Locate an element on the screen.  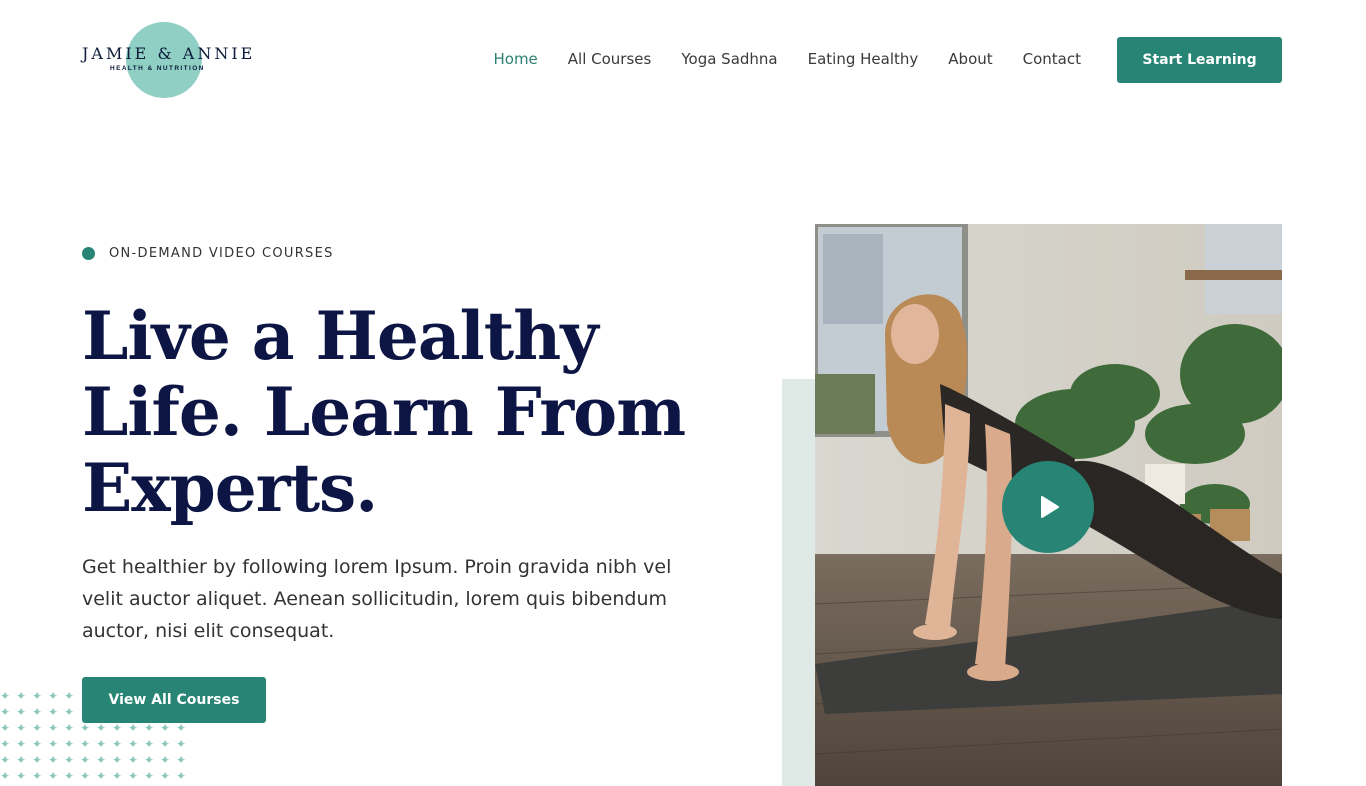
play-icon is located at coordinates (1050, 507).